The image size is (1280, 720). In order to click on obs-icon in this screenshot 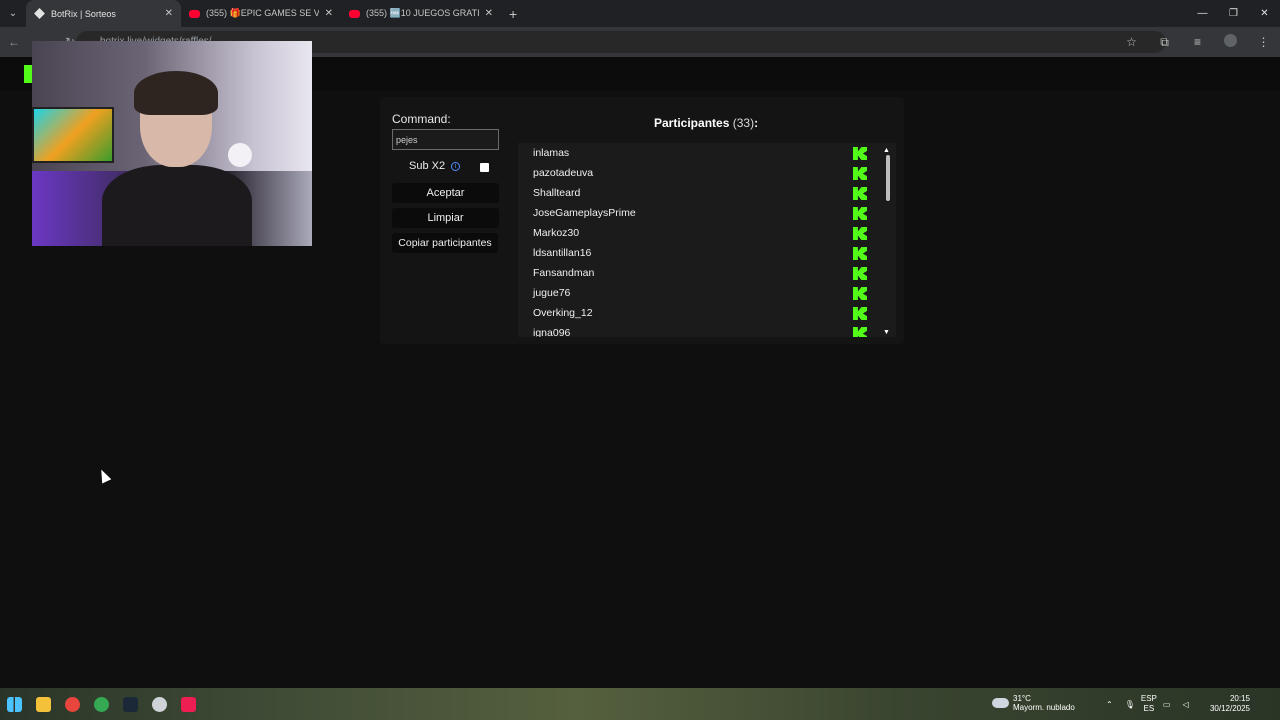, I will do `click(159, 704)`.